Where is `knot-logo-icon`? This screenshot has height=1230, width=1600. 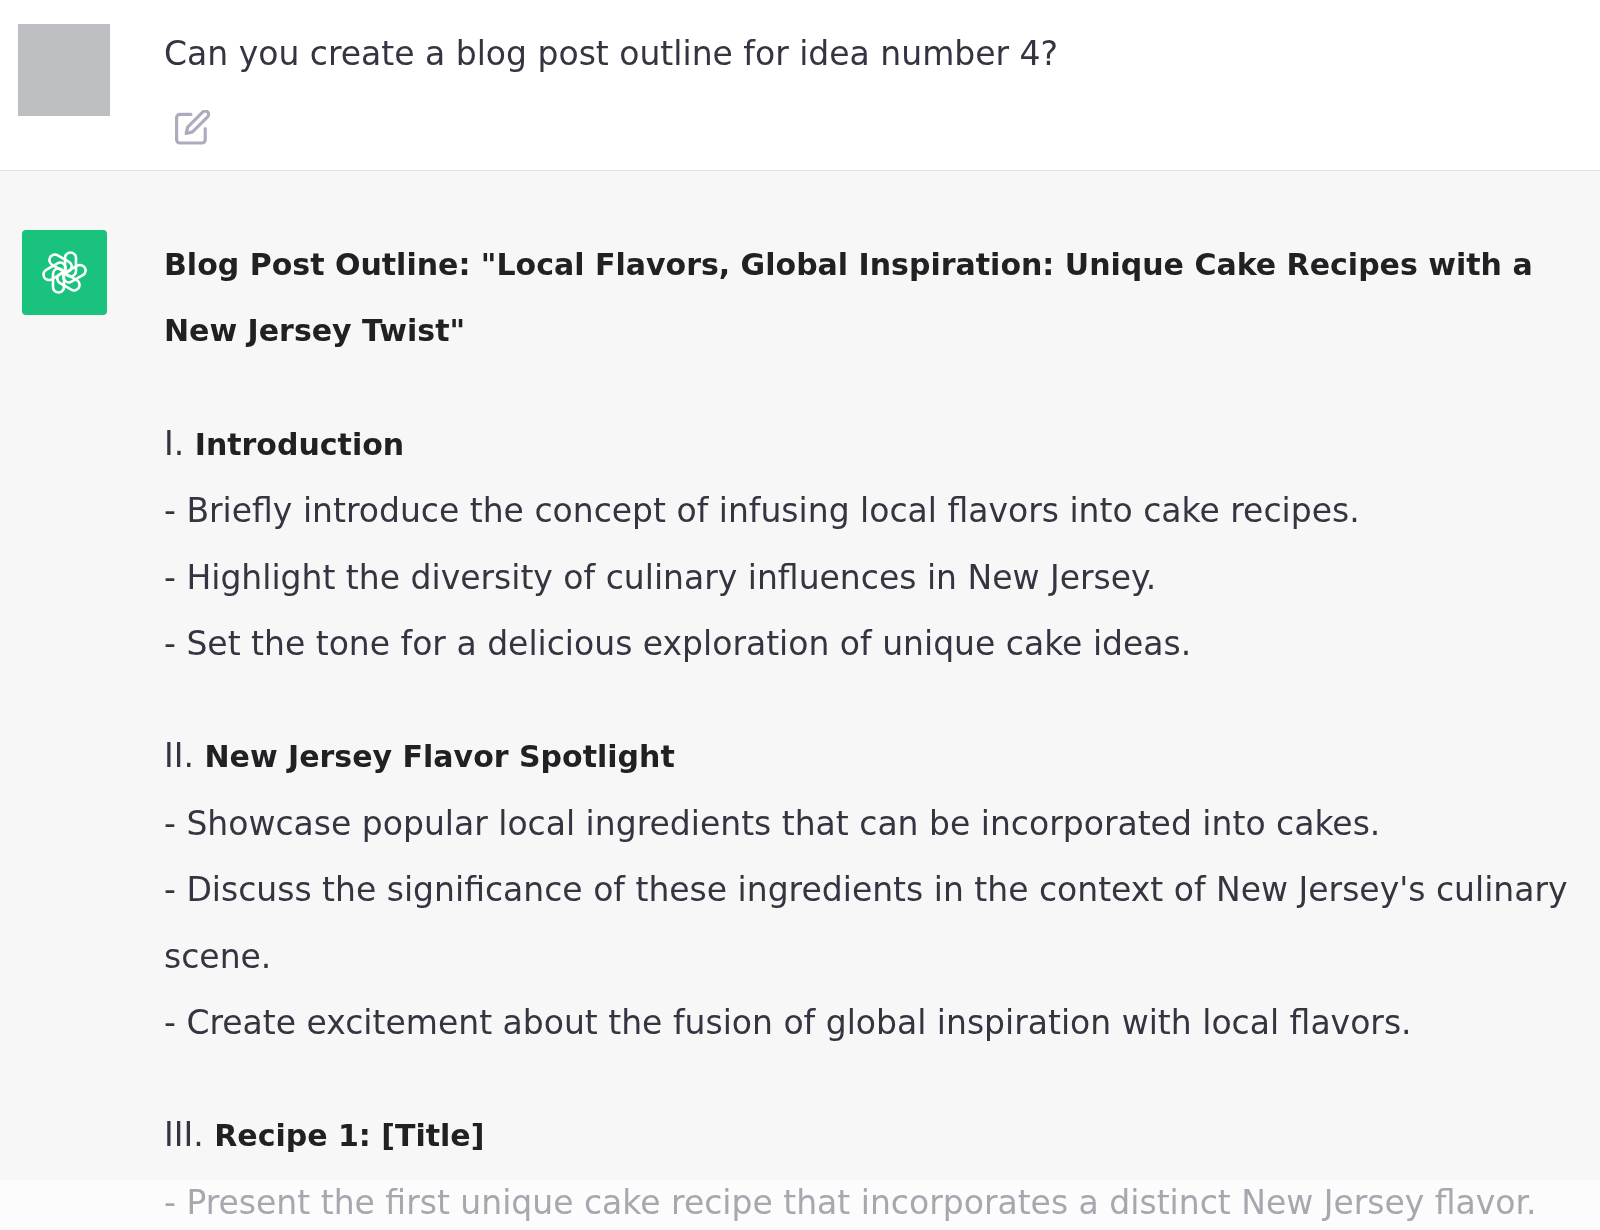 knot-logo-icon is located at coordinates (64, 272).